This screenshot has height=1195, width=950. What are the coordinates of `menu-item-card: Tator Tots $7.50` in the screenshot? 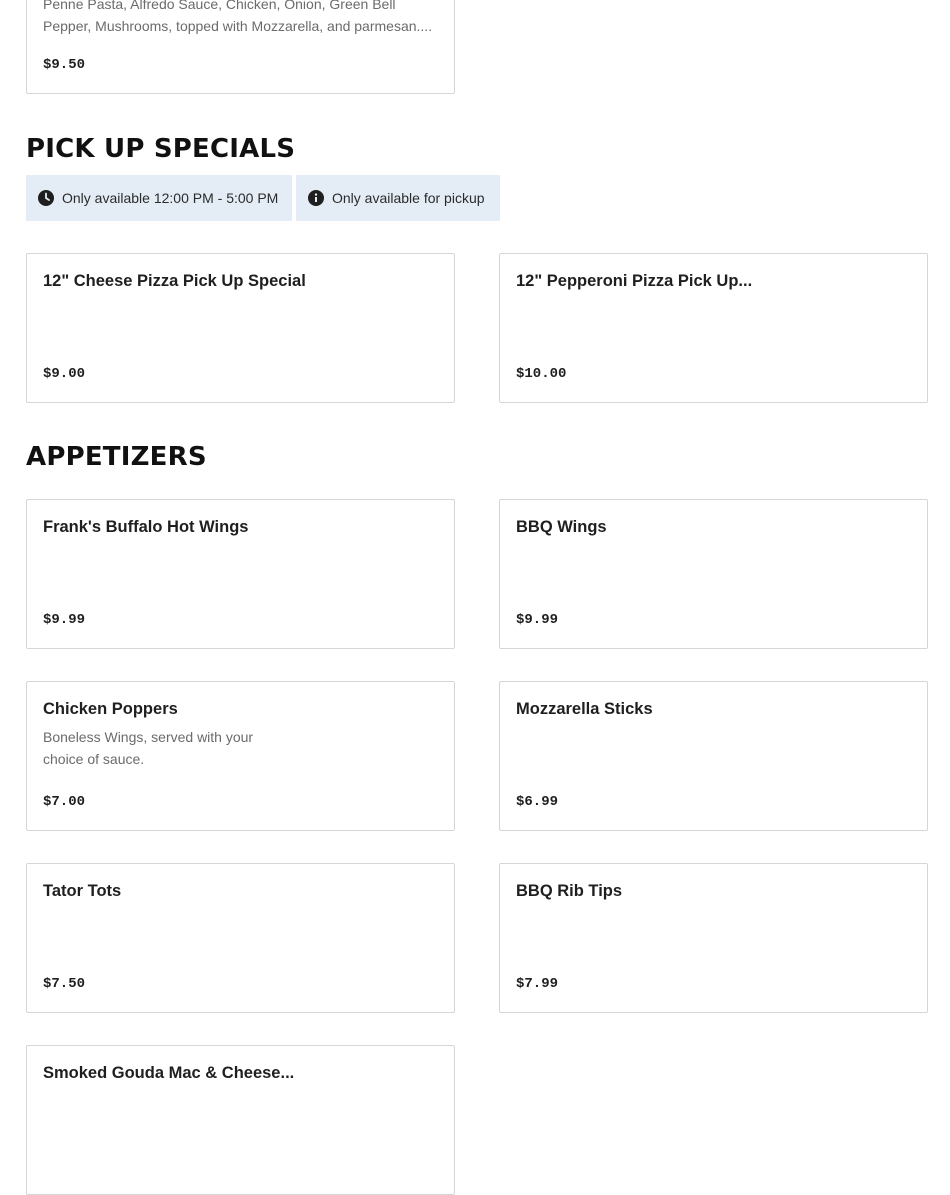 It's located at (240, 938).